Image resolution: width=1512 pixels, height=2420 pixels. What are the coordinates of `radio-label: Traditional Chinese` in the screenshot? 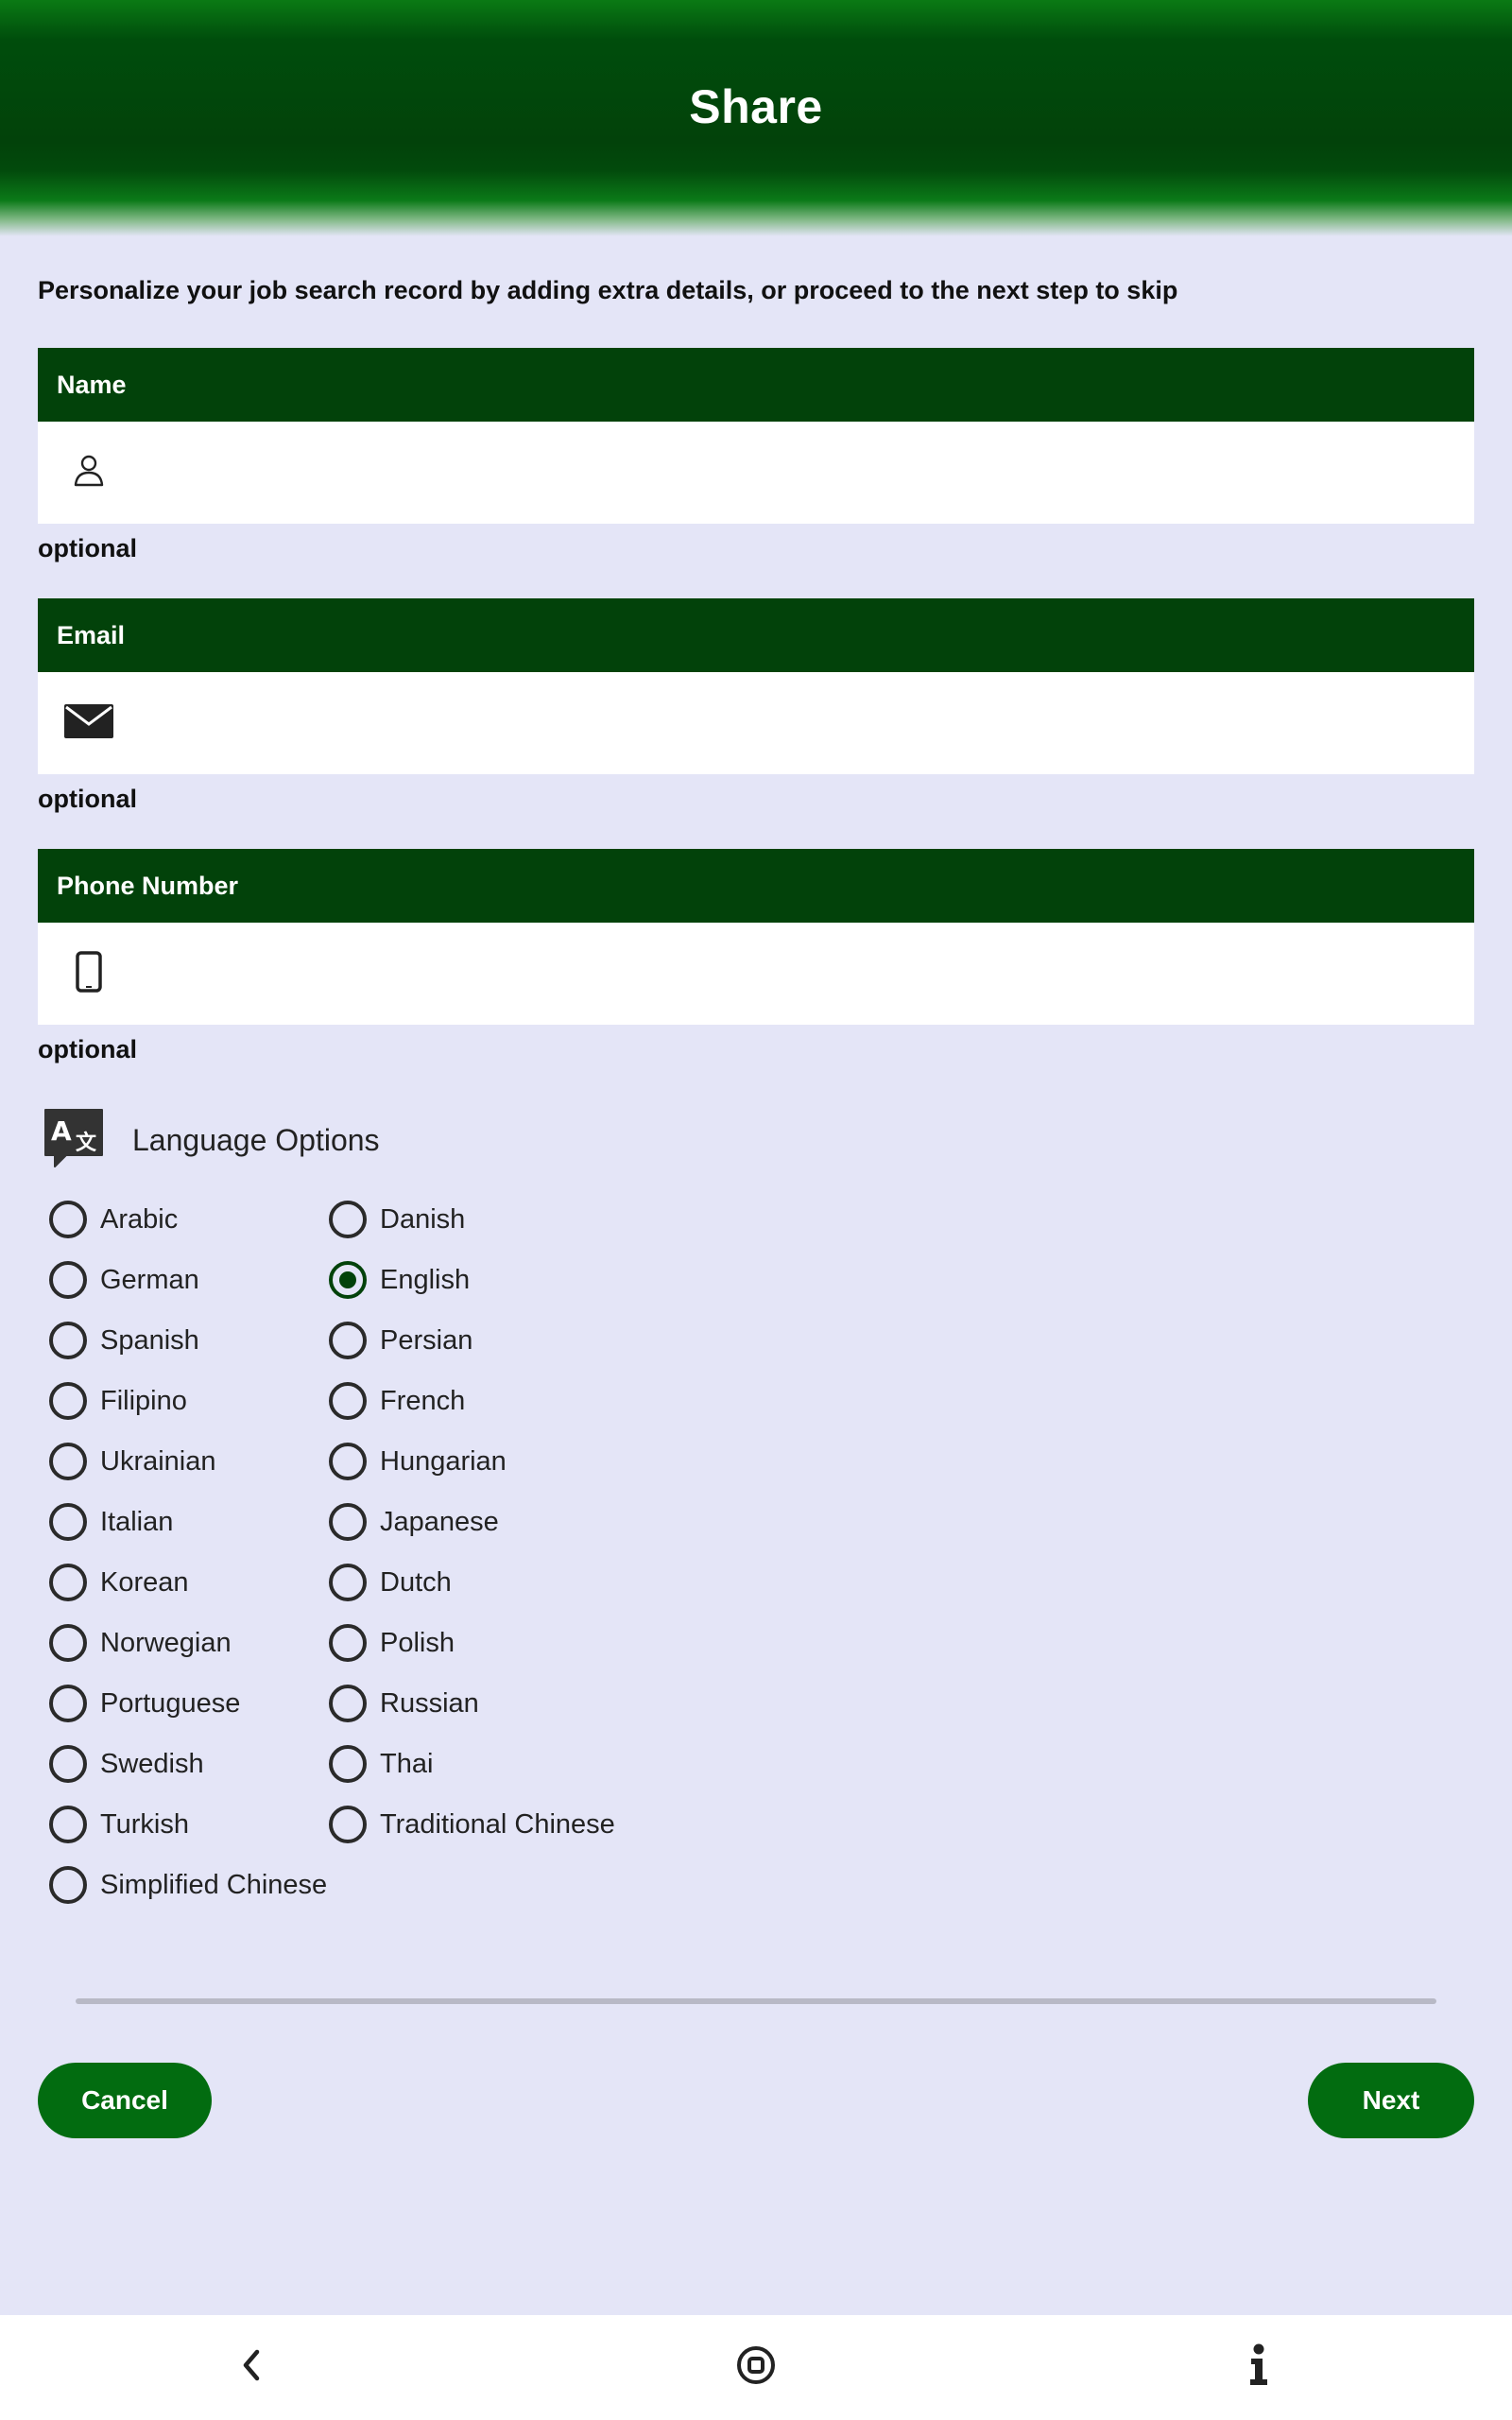 It's located at (497, 1824).